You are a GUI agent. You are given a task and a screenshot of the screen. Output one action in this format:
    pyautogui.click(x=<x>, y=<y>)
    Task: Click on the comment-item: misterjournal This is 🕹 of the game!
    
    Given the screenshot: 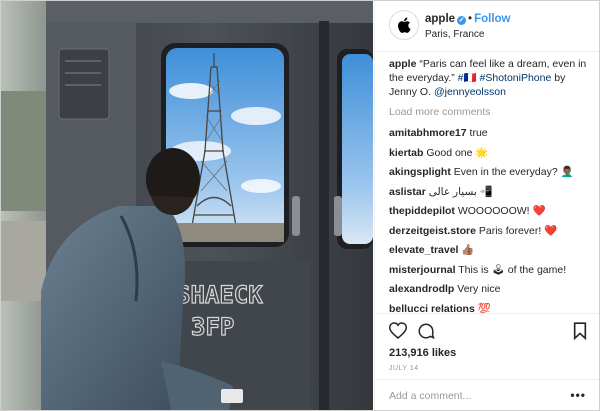 What is the action you would take?
    pyautogui.click(x=489, y=270)
    